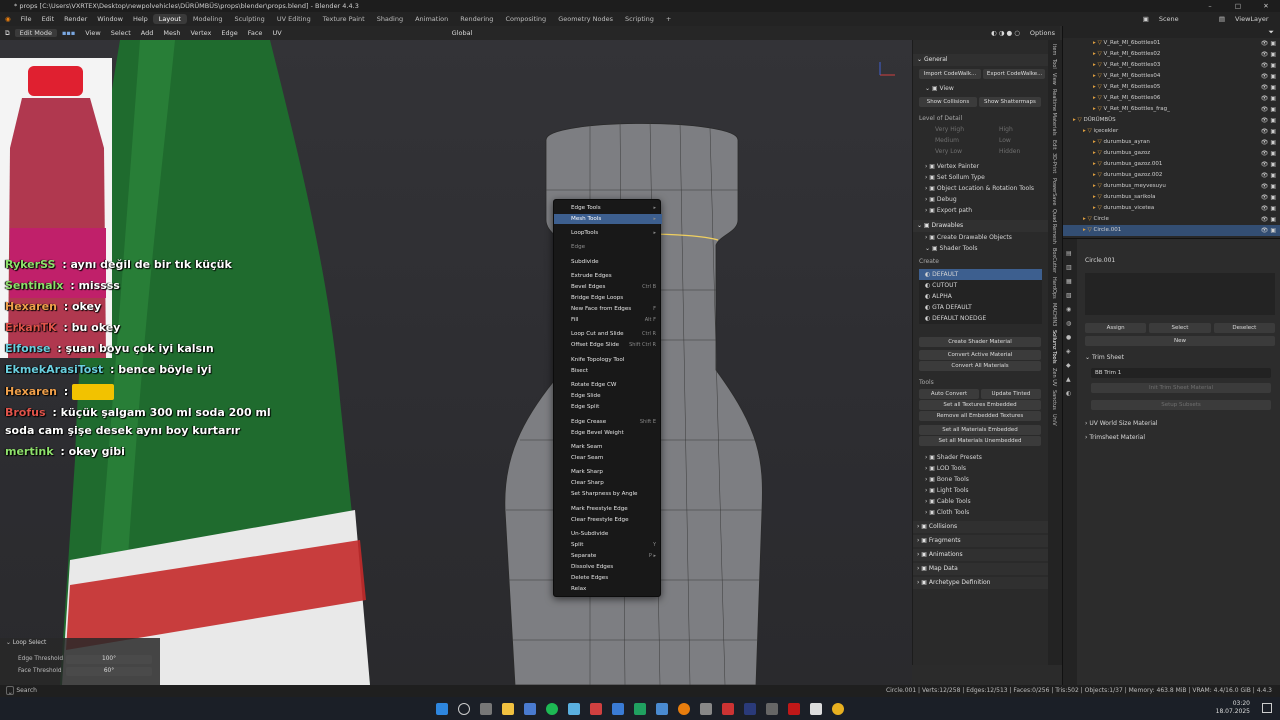 The height and width of the screenshot is (720, 1280). I want to click on blender-taskbar-icon, so click(684, 709).